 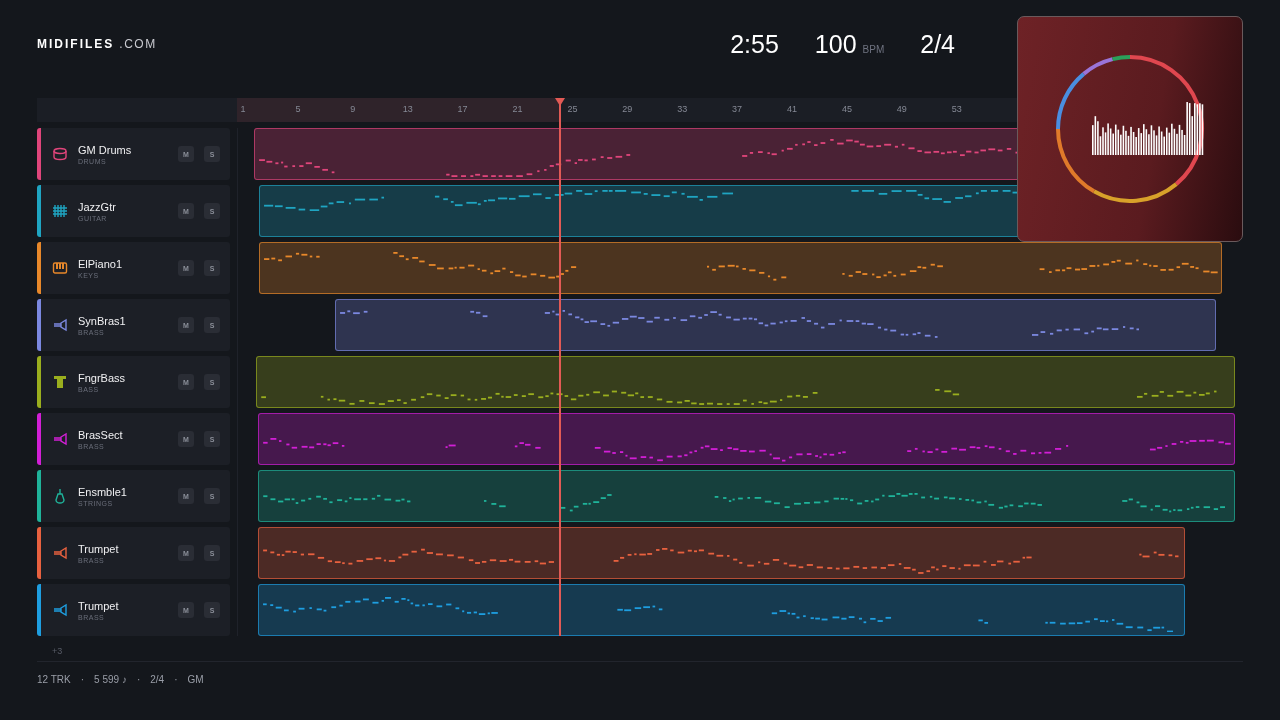 I want to click on more-tracks-count: +3, so click(x=647, y=651).